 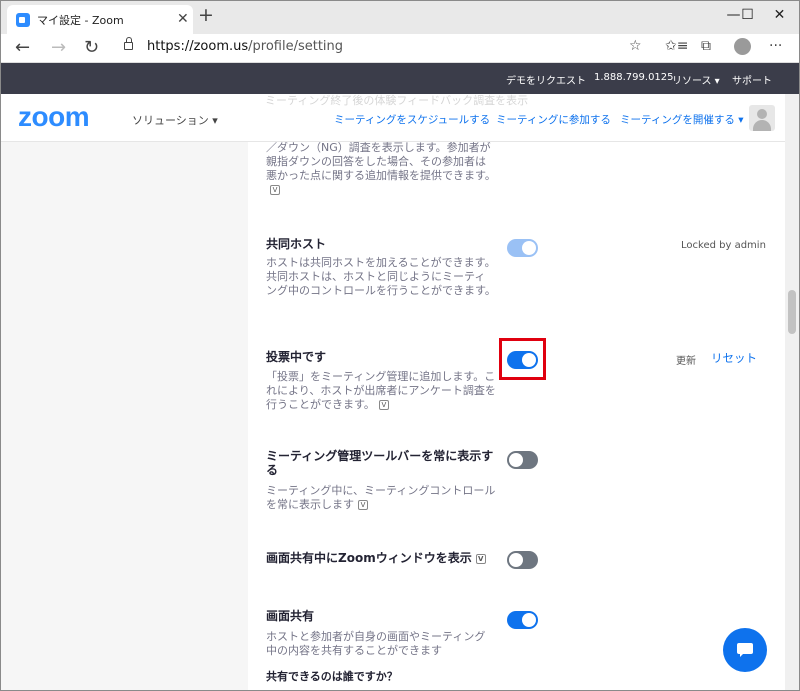 I want to click on chat-bubble-icon, so click(x=745, y=650).